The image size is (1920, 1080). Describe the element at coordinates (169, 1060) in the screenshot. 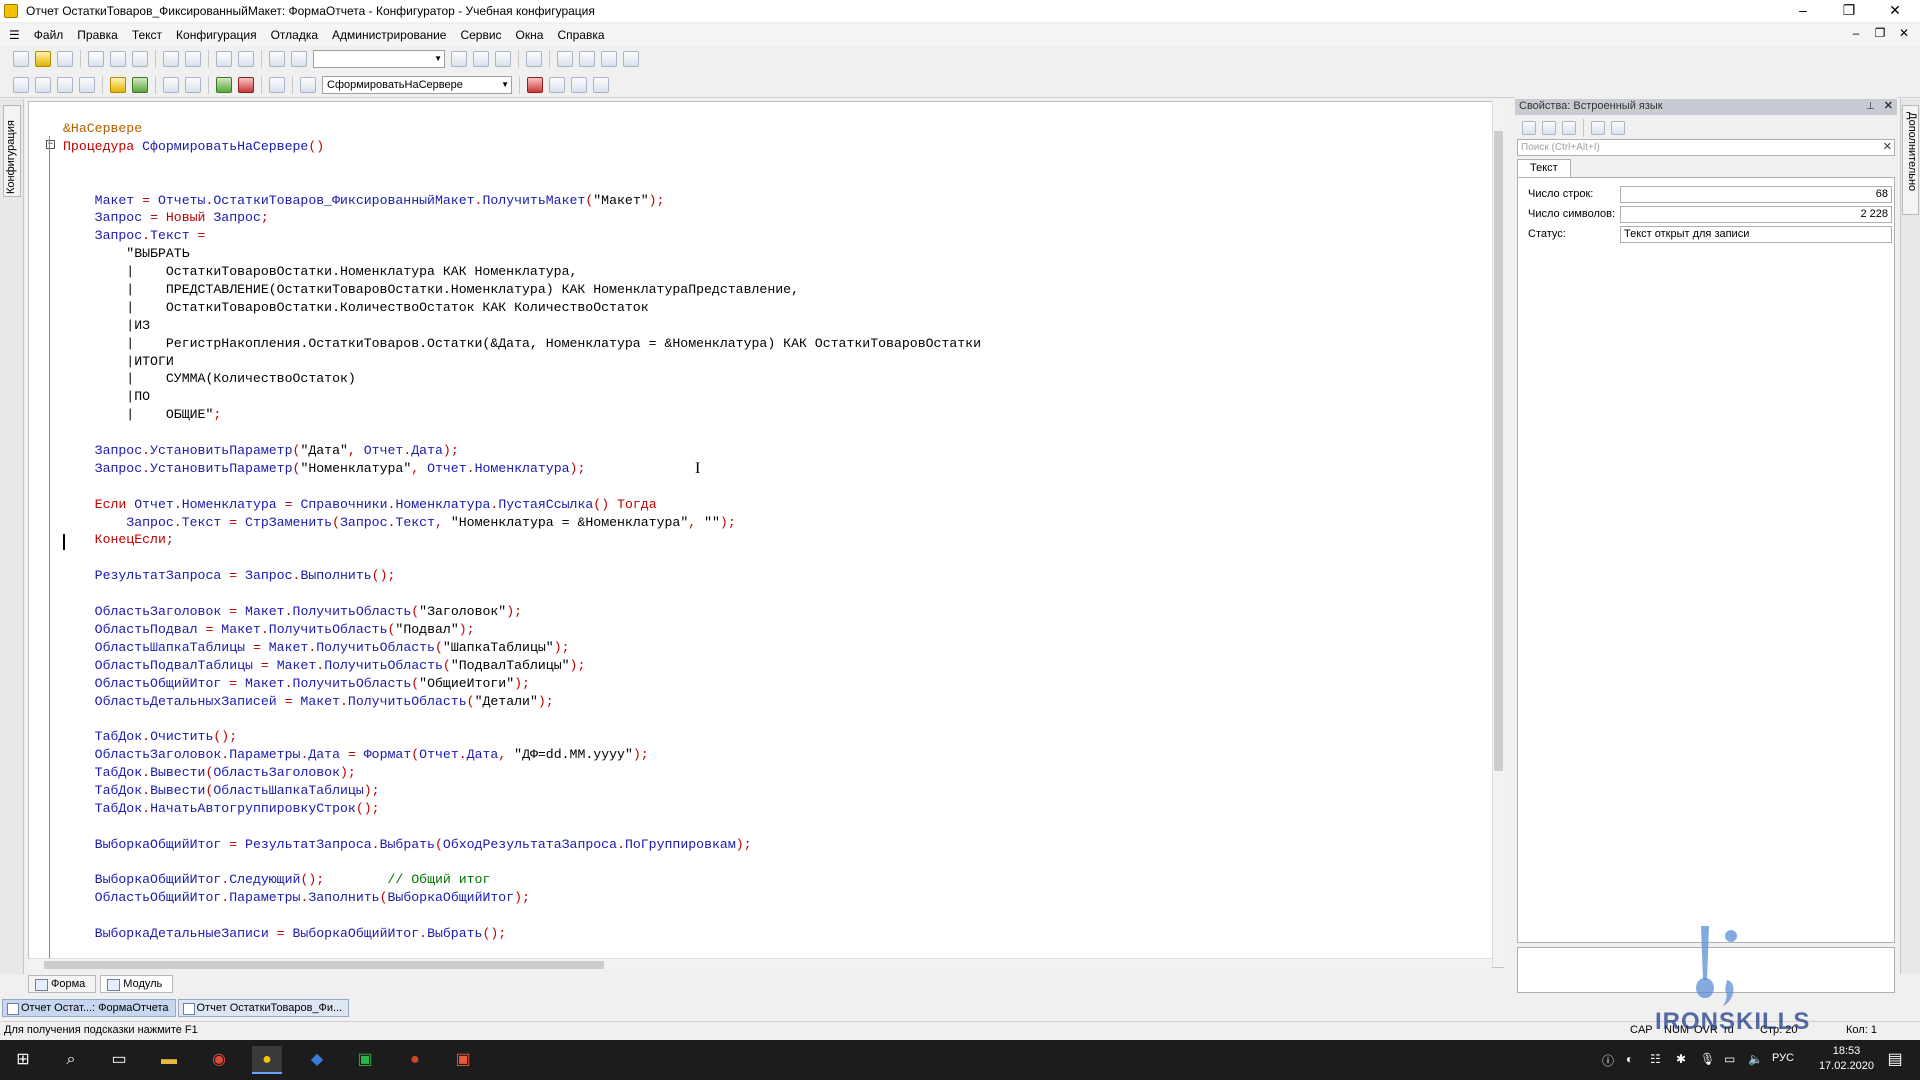

I see `file-explorer-icon: ▬` at that location.